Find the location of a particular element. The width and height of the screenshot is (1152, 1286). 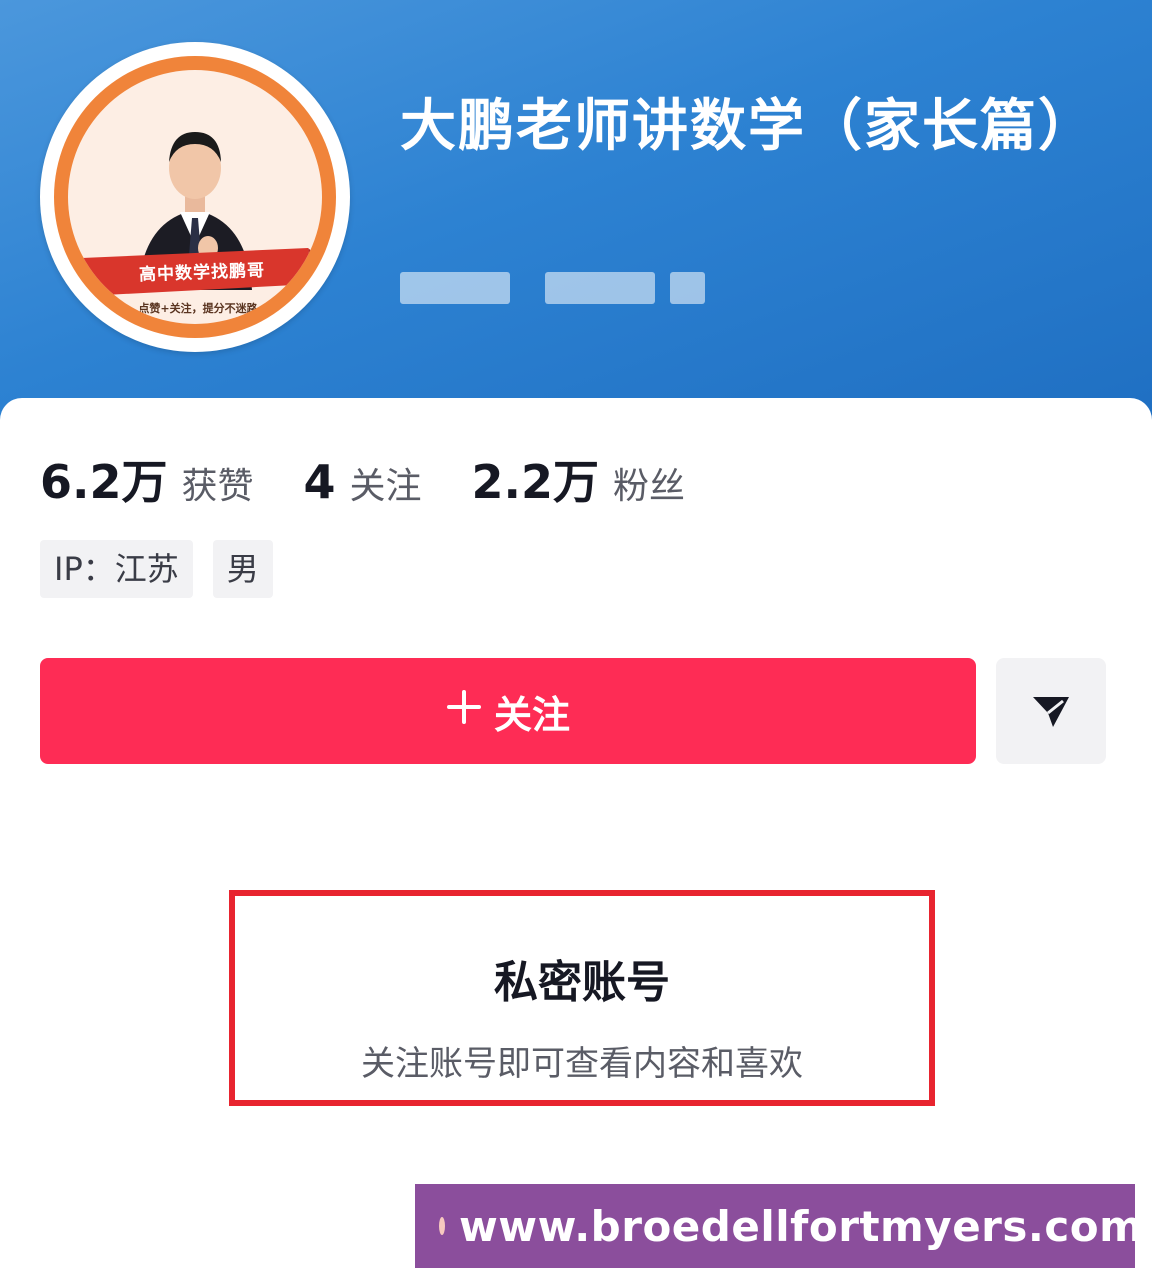

avatar-ring: 高中数学找鹏哥 点赞+关注，提分不迷路 is located at coordinates (195, 197).